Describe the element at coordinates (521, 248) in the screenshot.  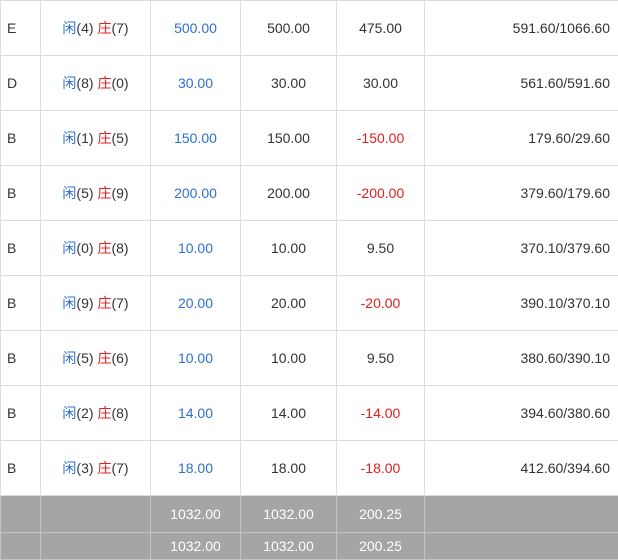
I see `balance-cell: 370.10/379.60` at that location.